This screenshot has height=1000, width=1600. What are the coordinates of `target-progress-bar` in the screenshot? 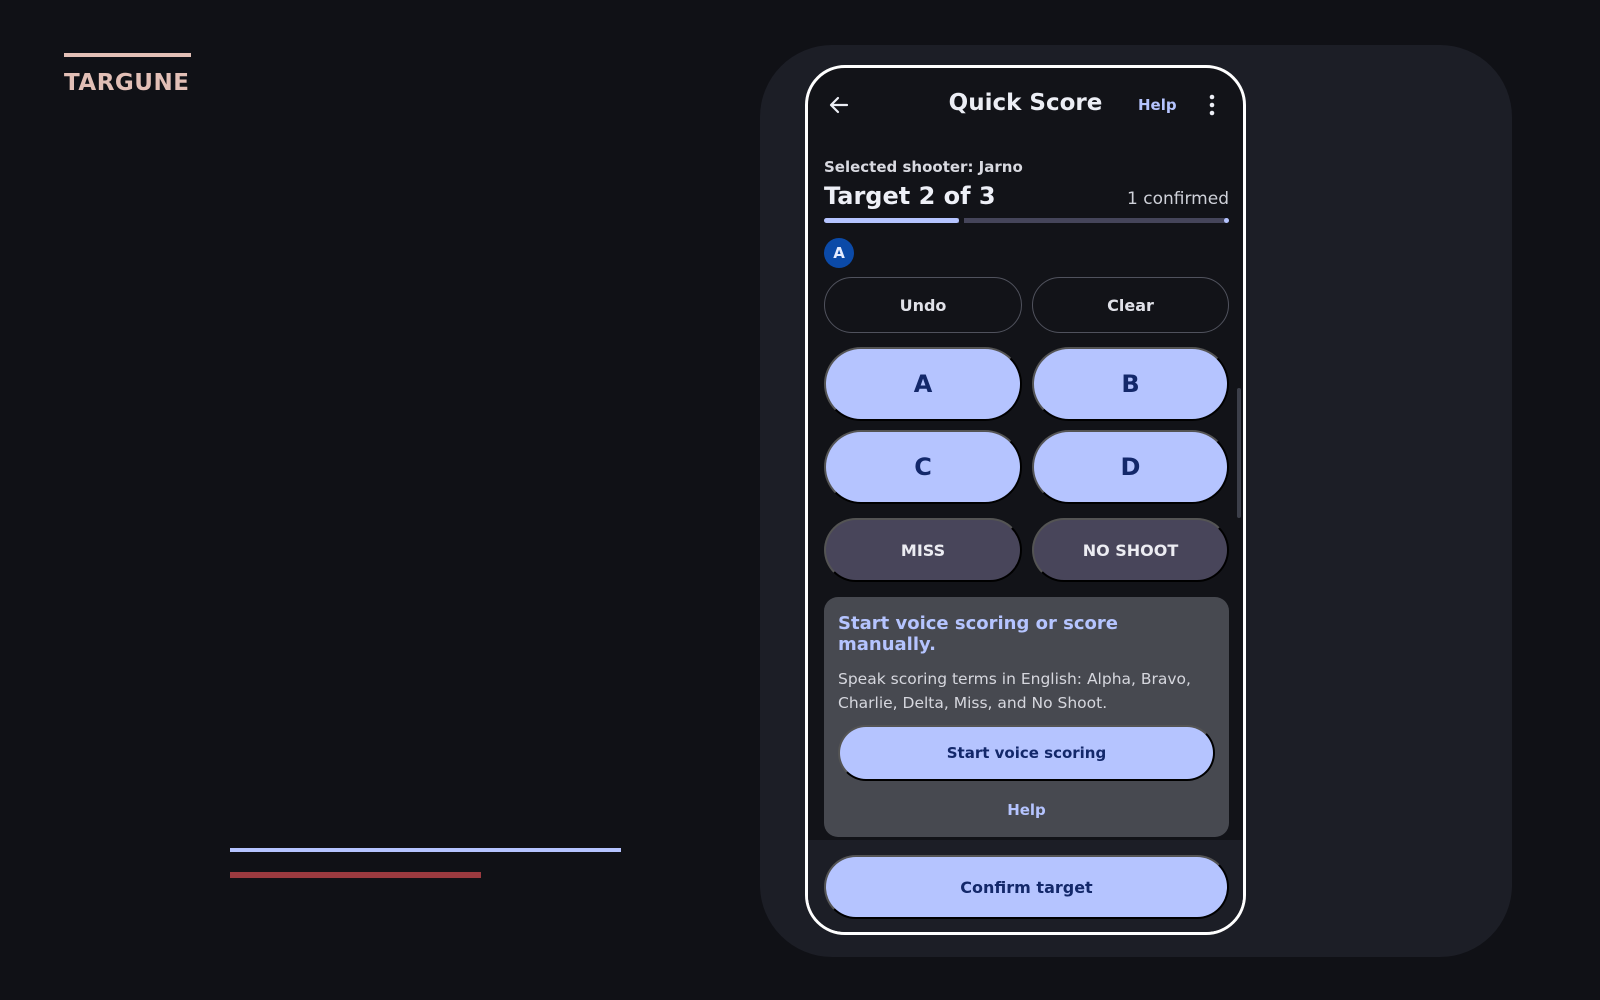 It's located at (1026, 220).